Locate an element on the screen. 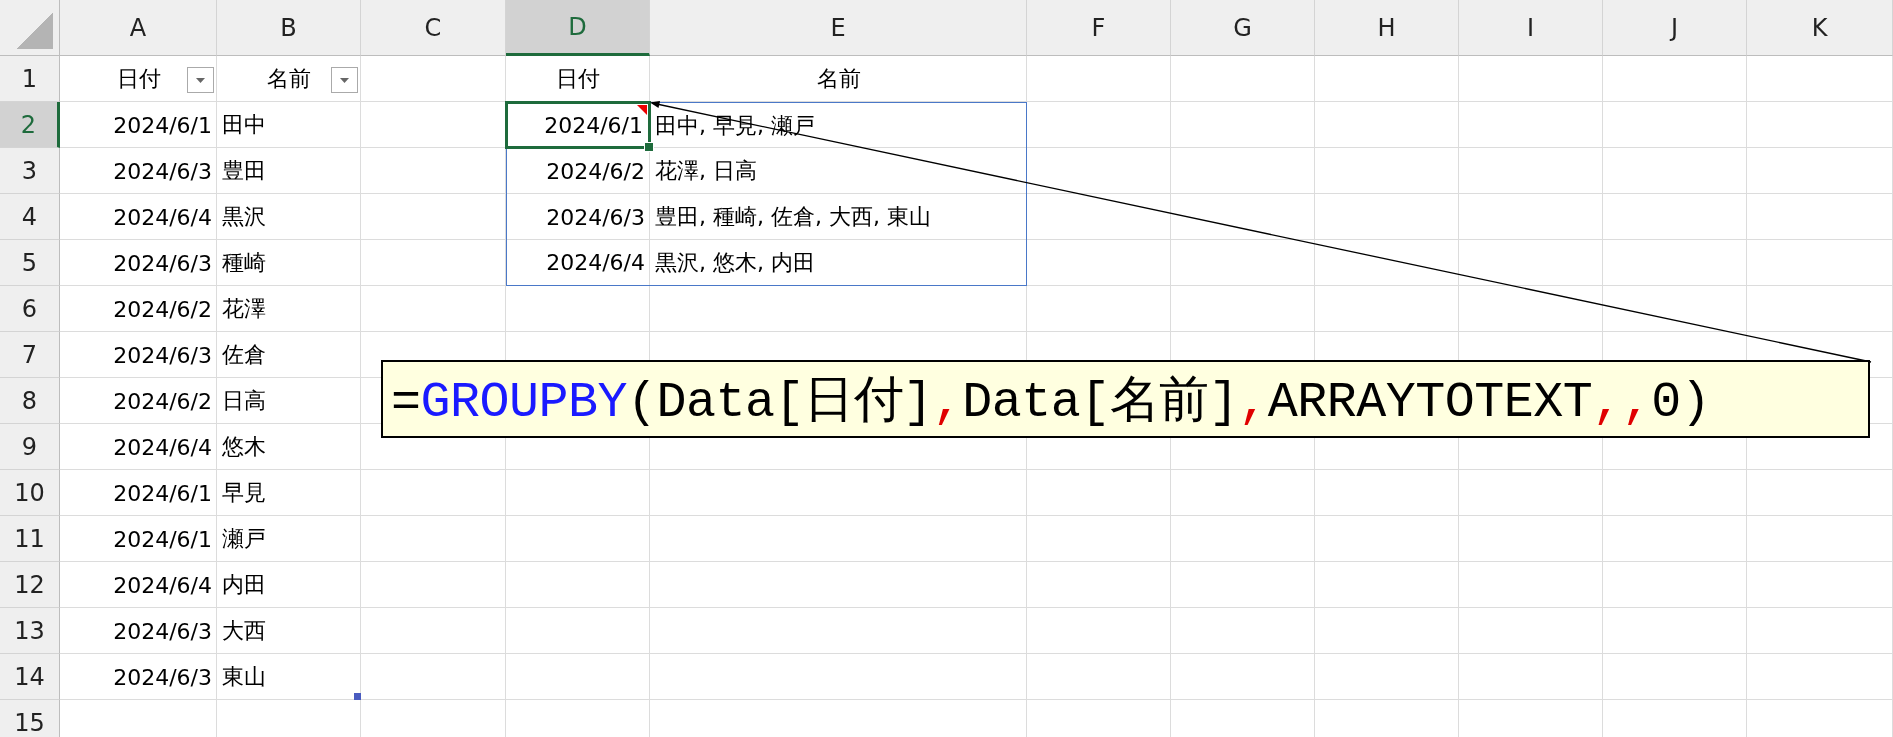 Image resolution: width=1893 pixels, height=737 pixels. row-header: 8 is located at coordinates (30, 401).